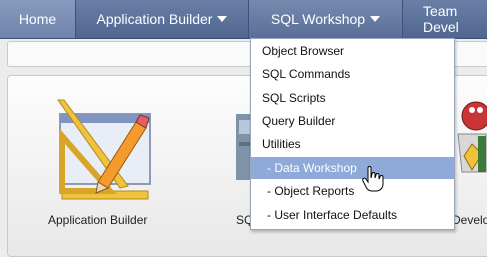 Image resolution: width=487 pixels, height=257 pixels. I want to click on team-development-tile-label: Develop, so click(469, 220).